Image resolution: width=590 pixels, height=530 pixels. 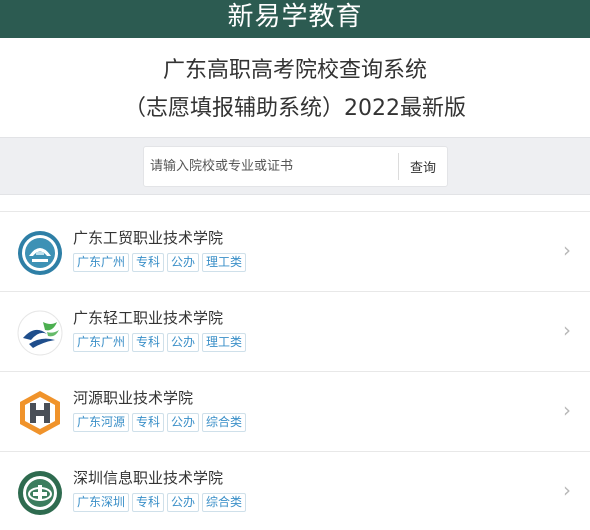 What do you see at coordinates (40, 253) in the screenshot?
I see `gdgm-logo-icon` at bounding box center [40, 253].